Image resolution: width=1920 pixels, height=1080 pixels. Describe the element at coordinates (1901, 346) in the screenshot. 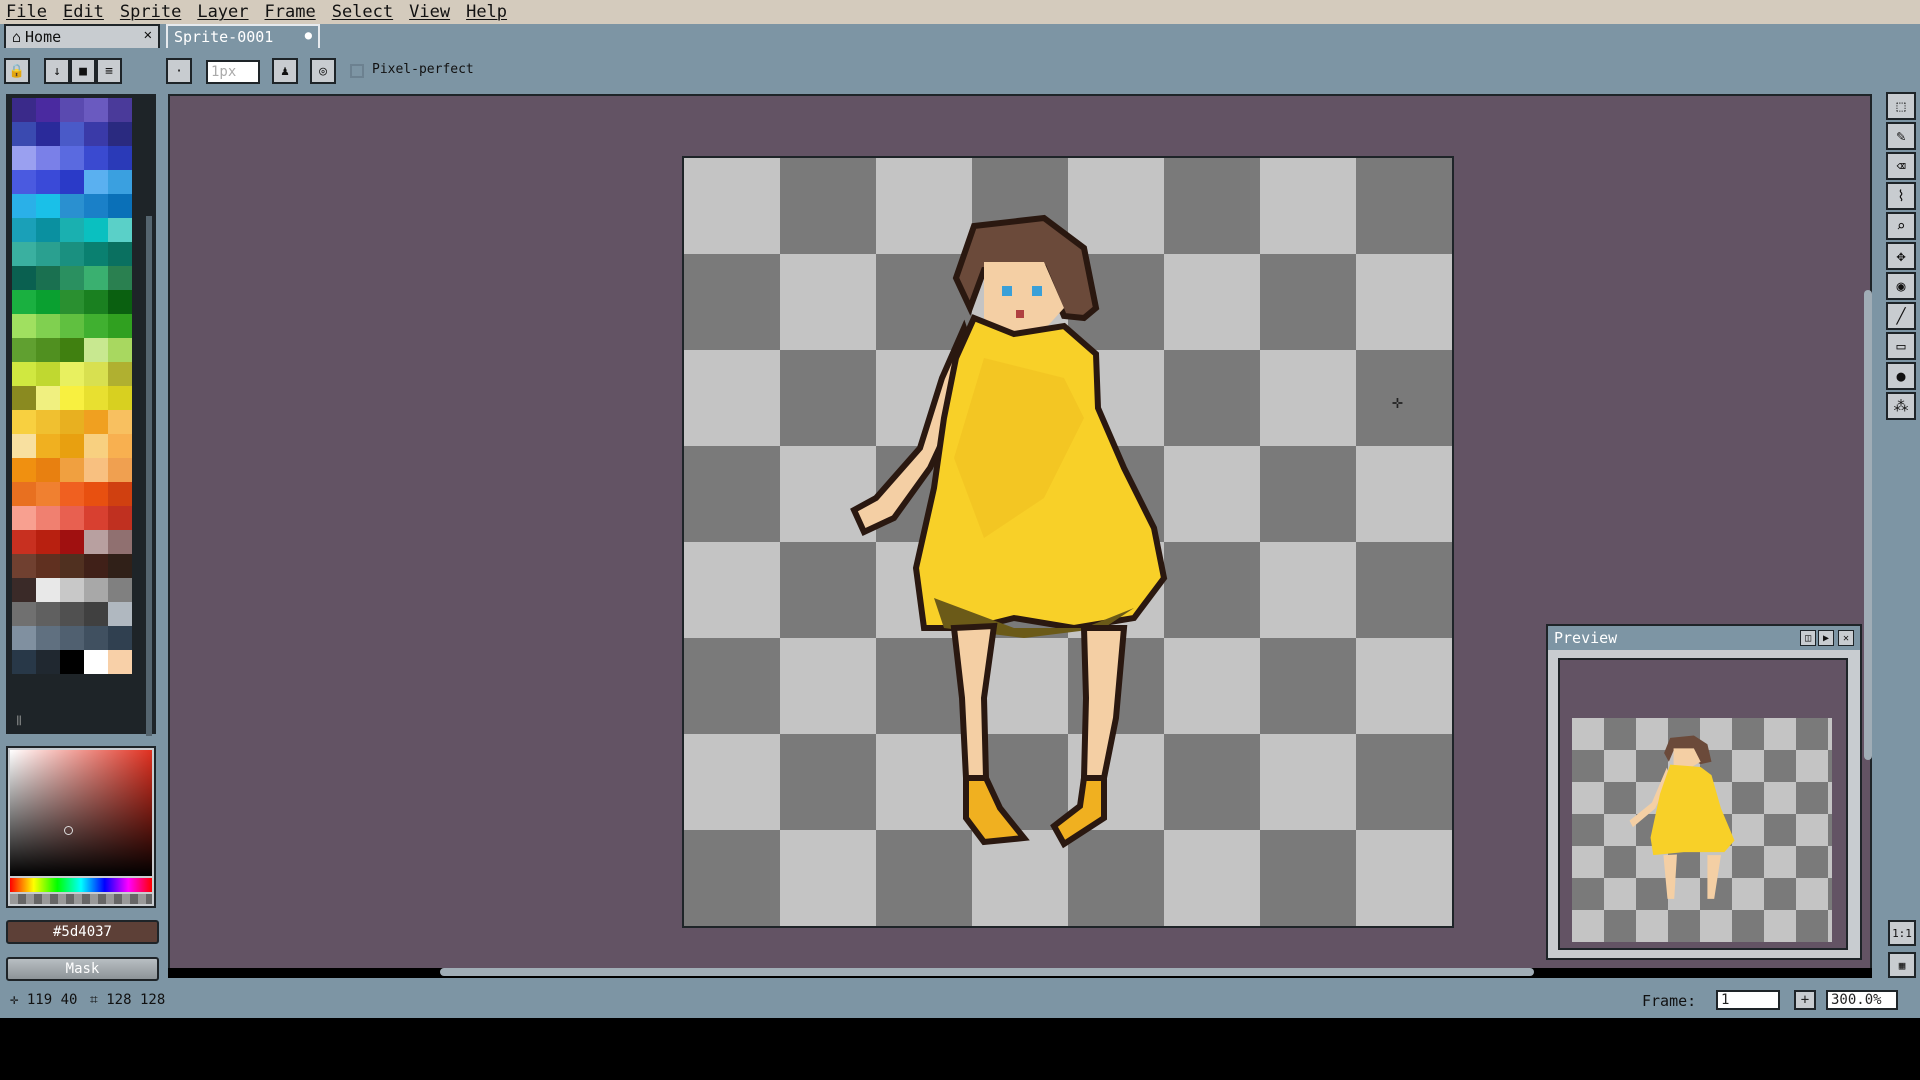

I see `rectangle-icon: ▭` at that location.